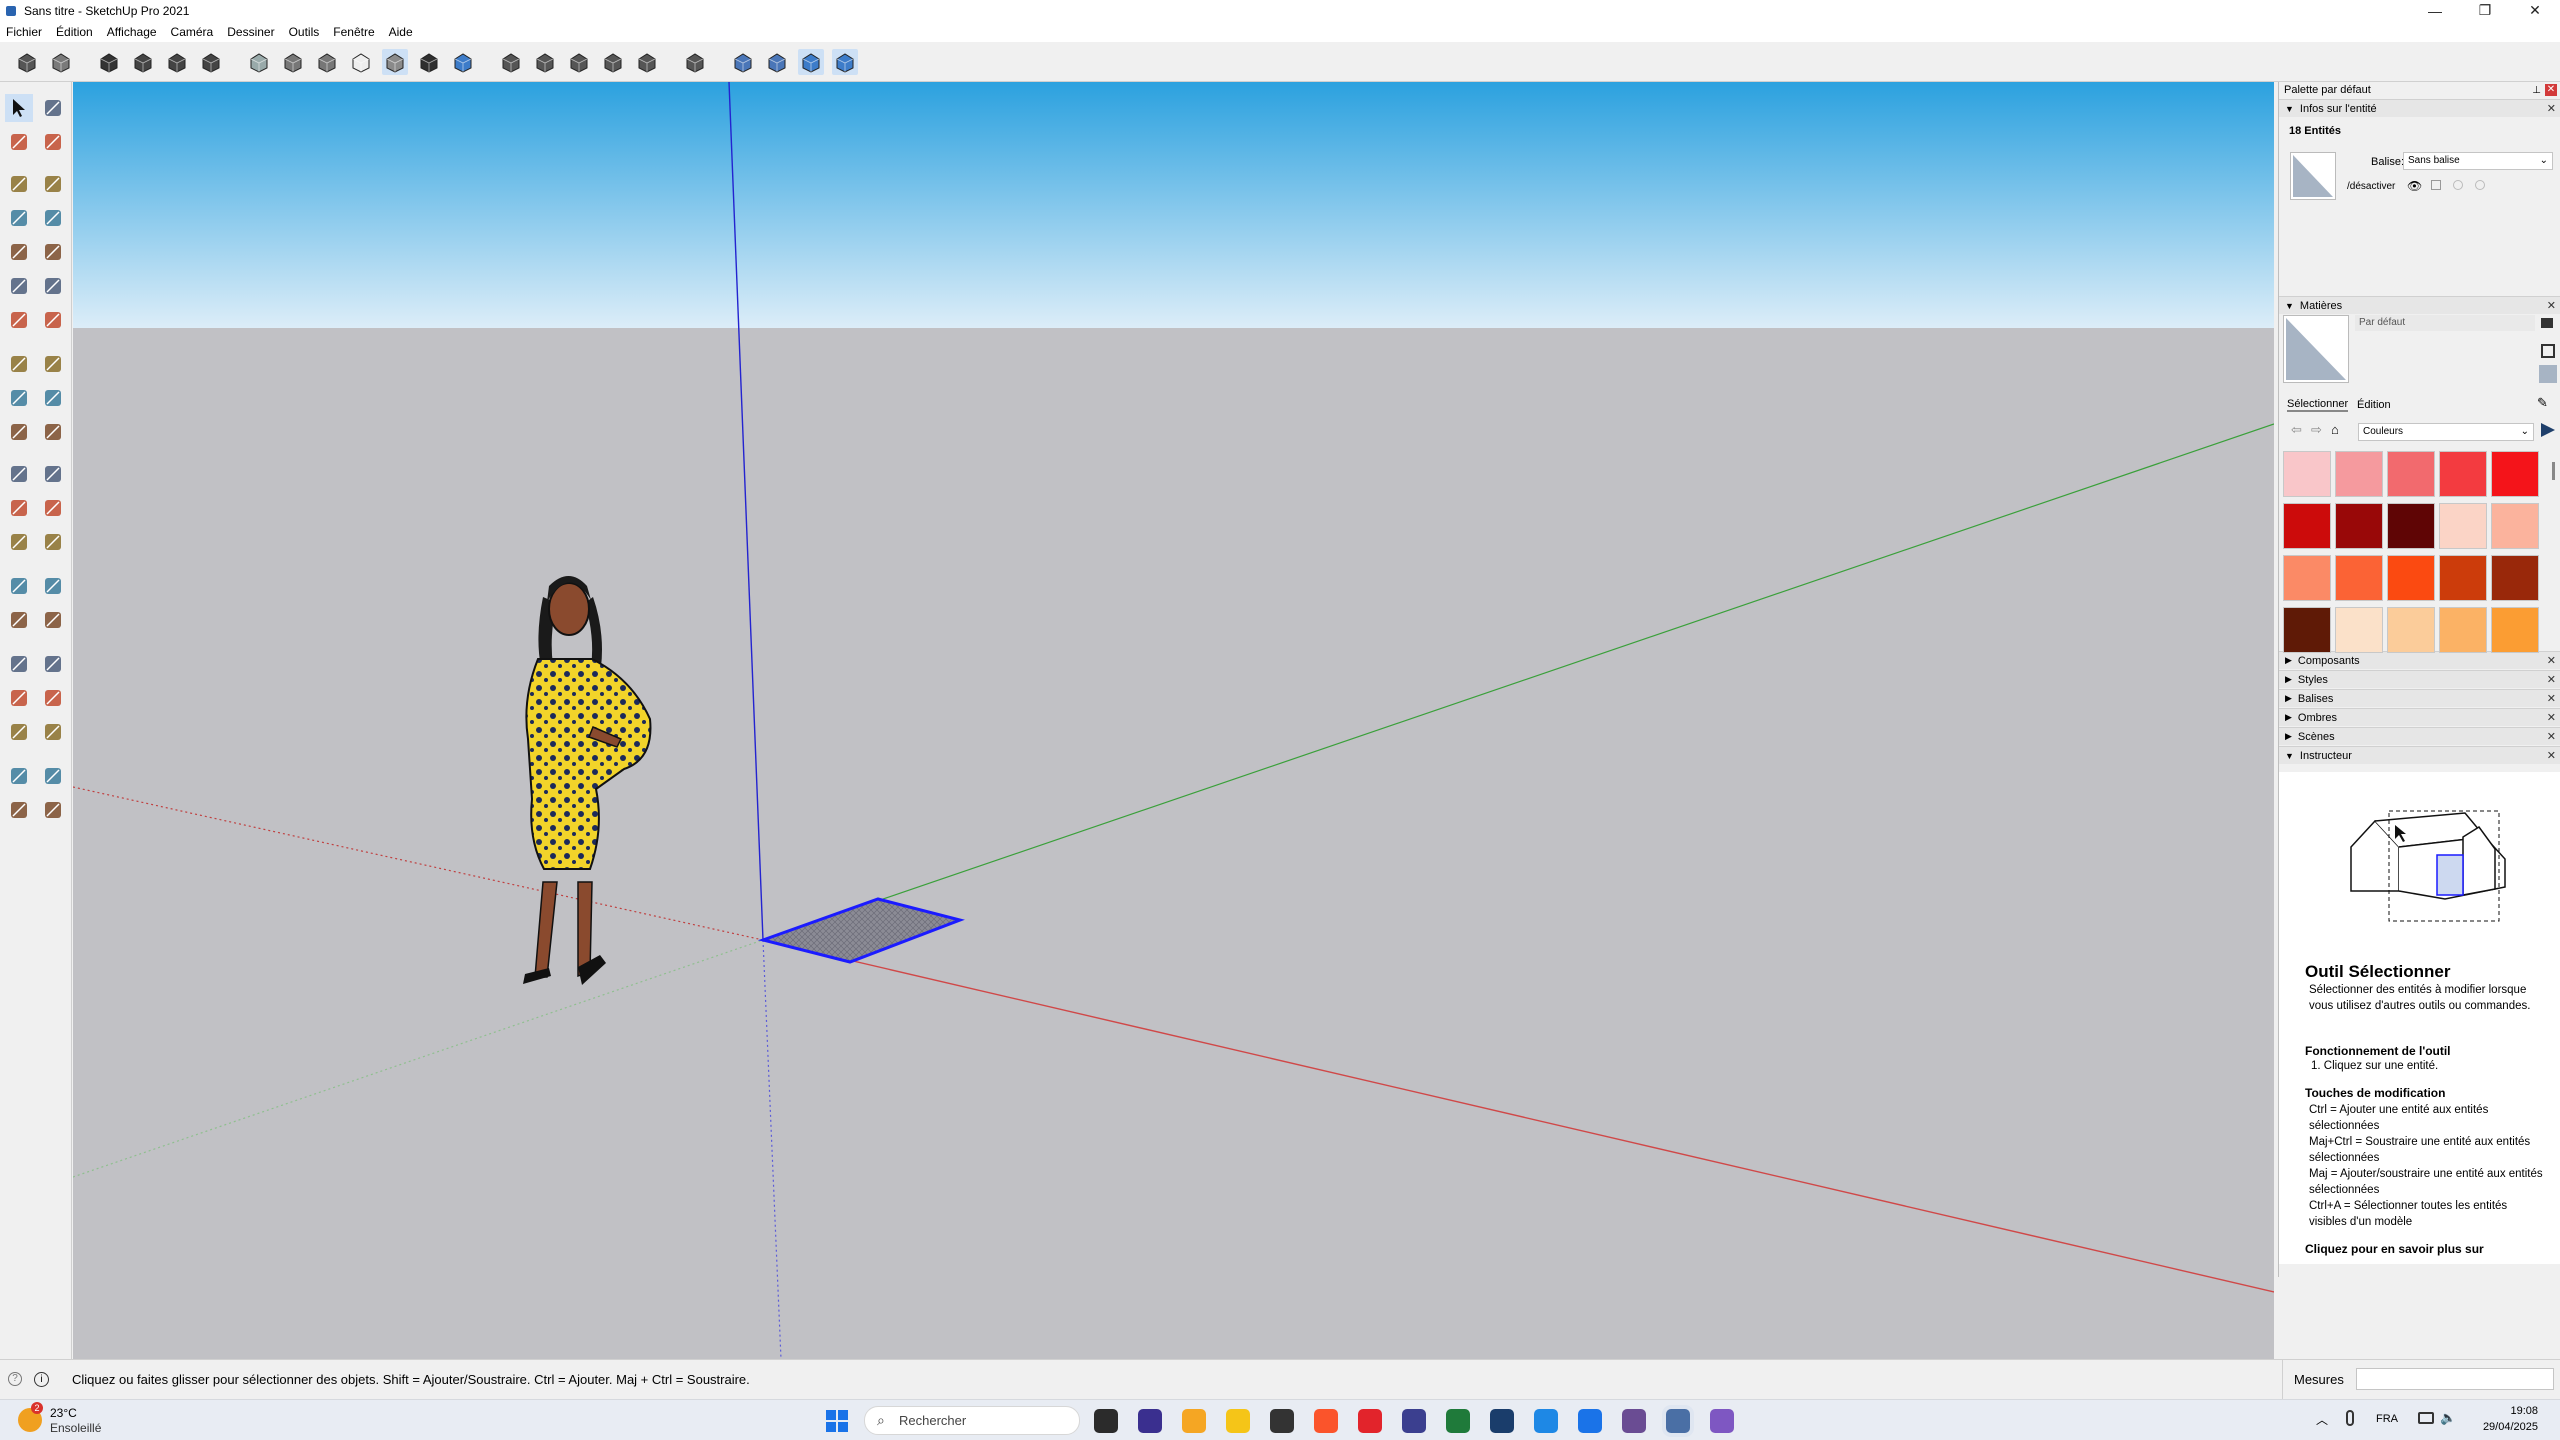 The image size is (2560, 1440). I want to click on game-controller-icon, so click(1282, 1421).